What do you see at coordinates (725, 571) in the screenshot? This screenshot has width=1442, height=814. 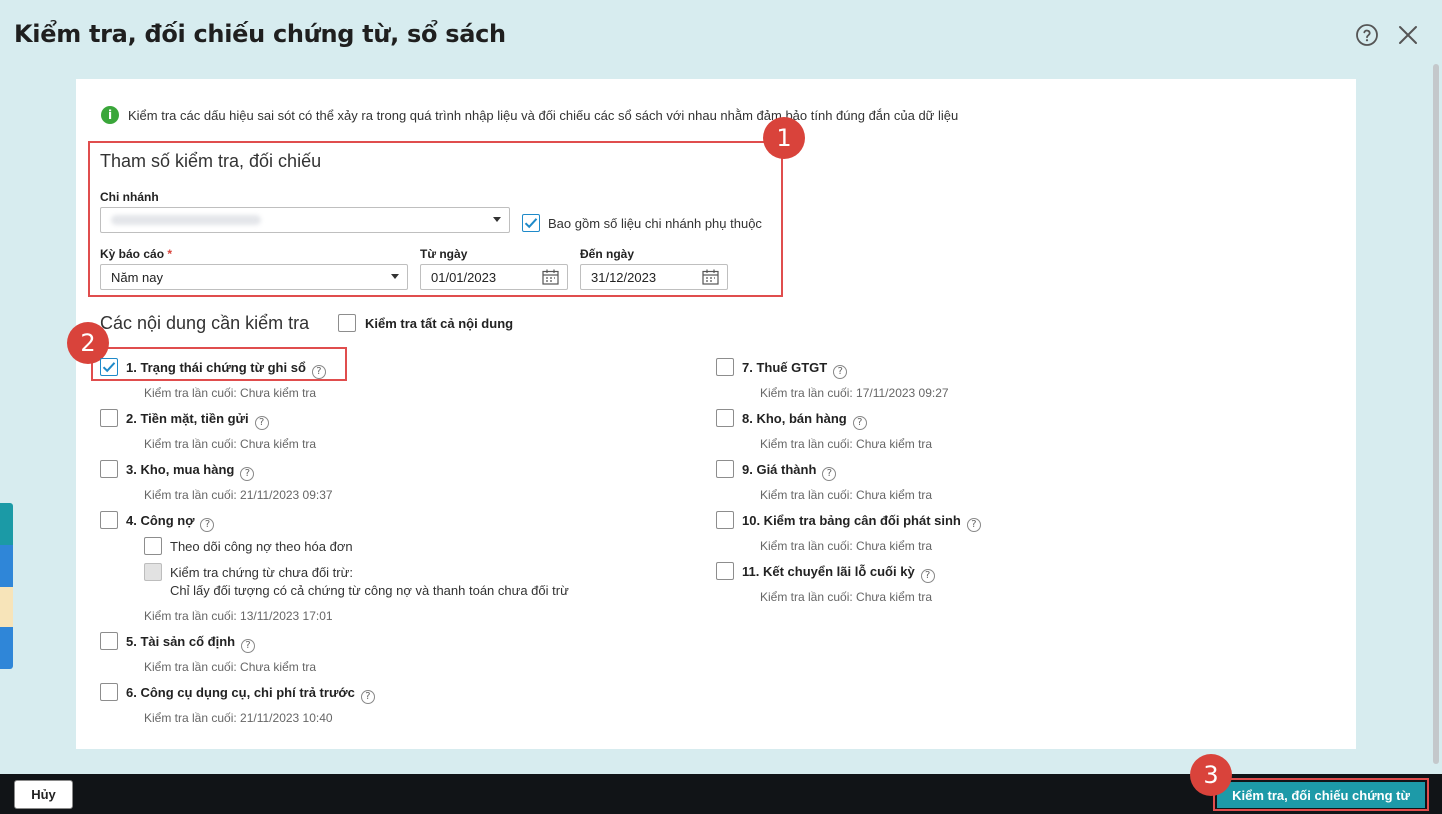 I see `check-item-11-checkbox` at bounding box center [725, 571].